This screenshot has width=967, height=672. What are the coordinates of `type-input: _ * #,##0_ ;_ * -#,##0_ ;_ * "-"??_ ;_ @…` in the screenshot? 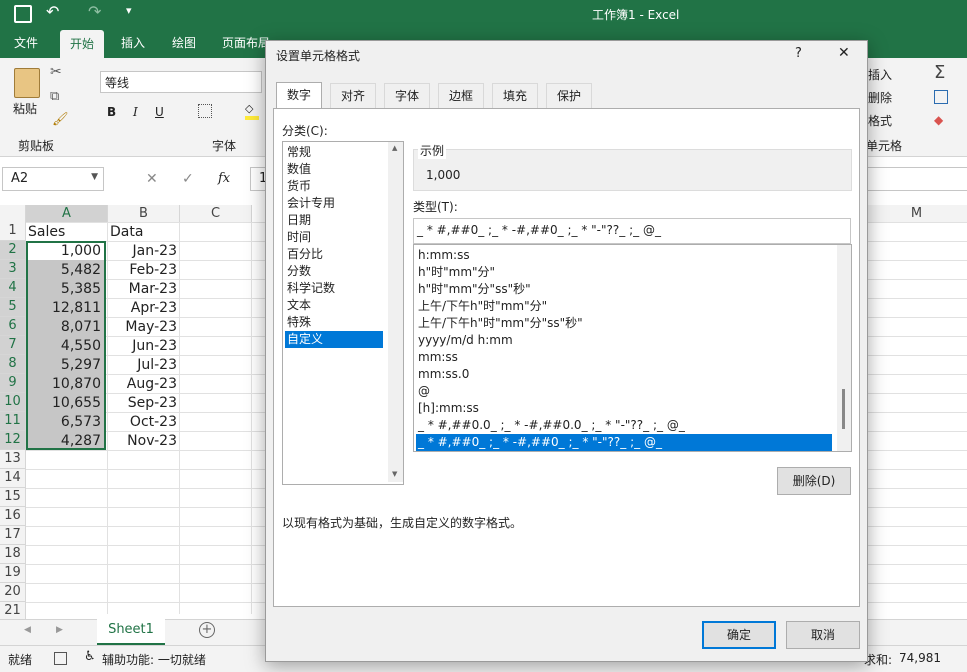 It's located at (632, 231).